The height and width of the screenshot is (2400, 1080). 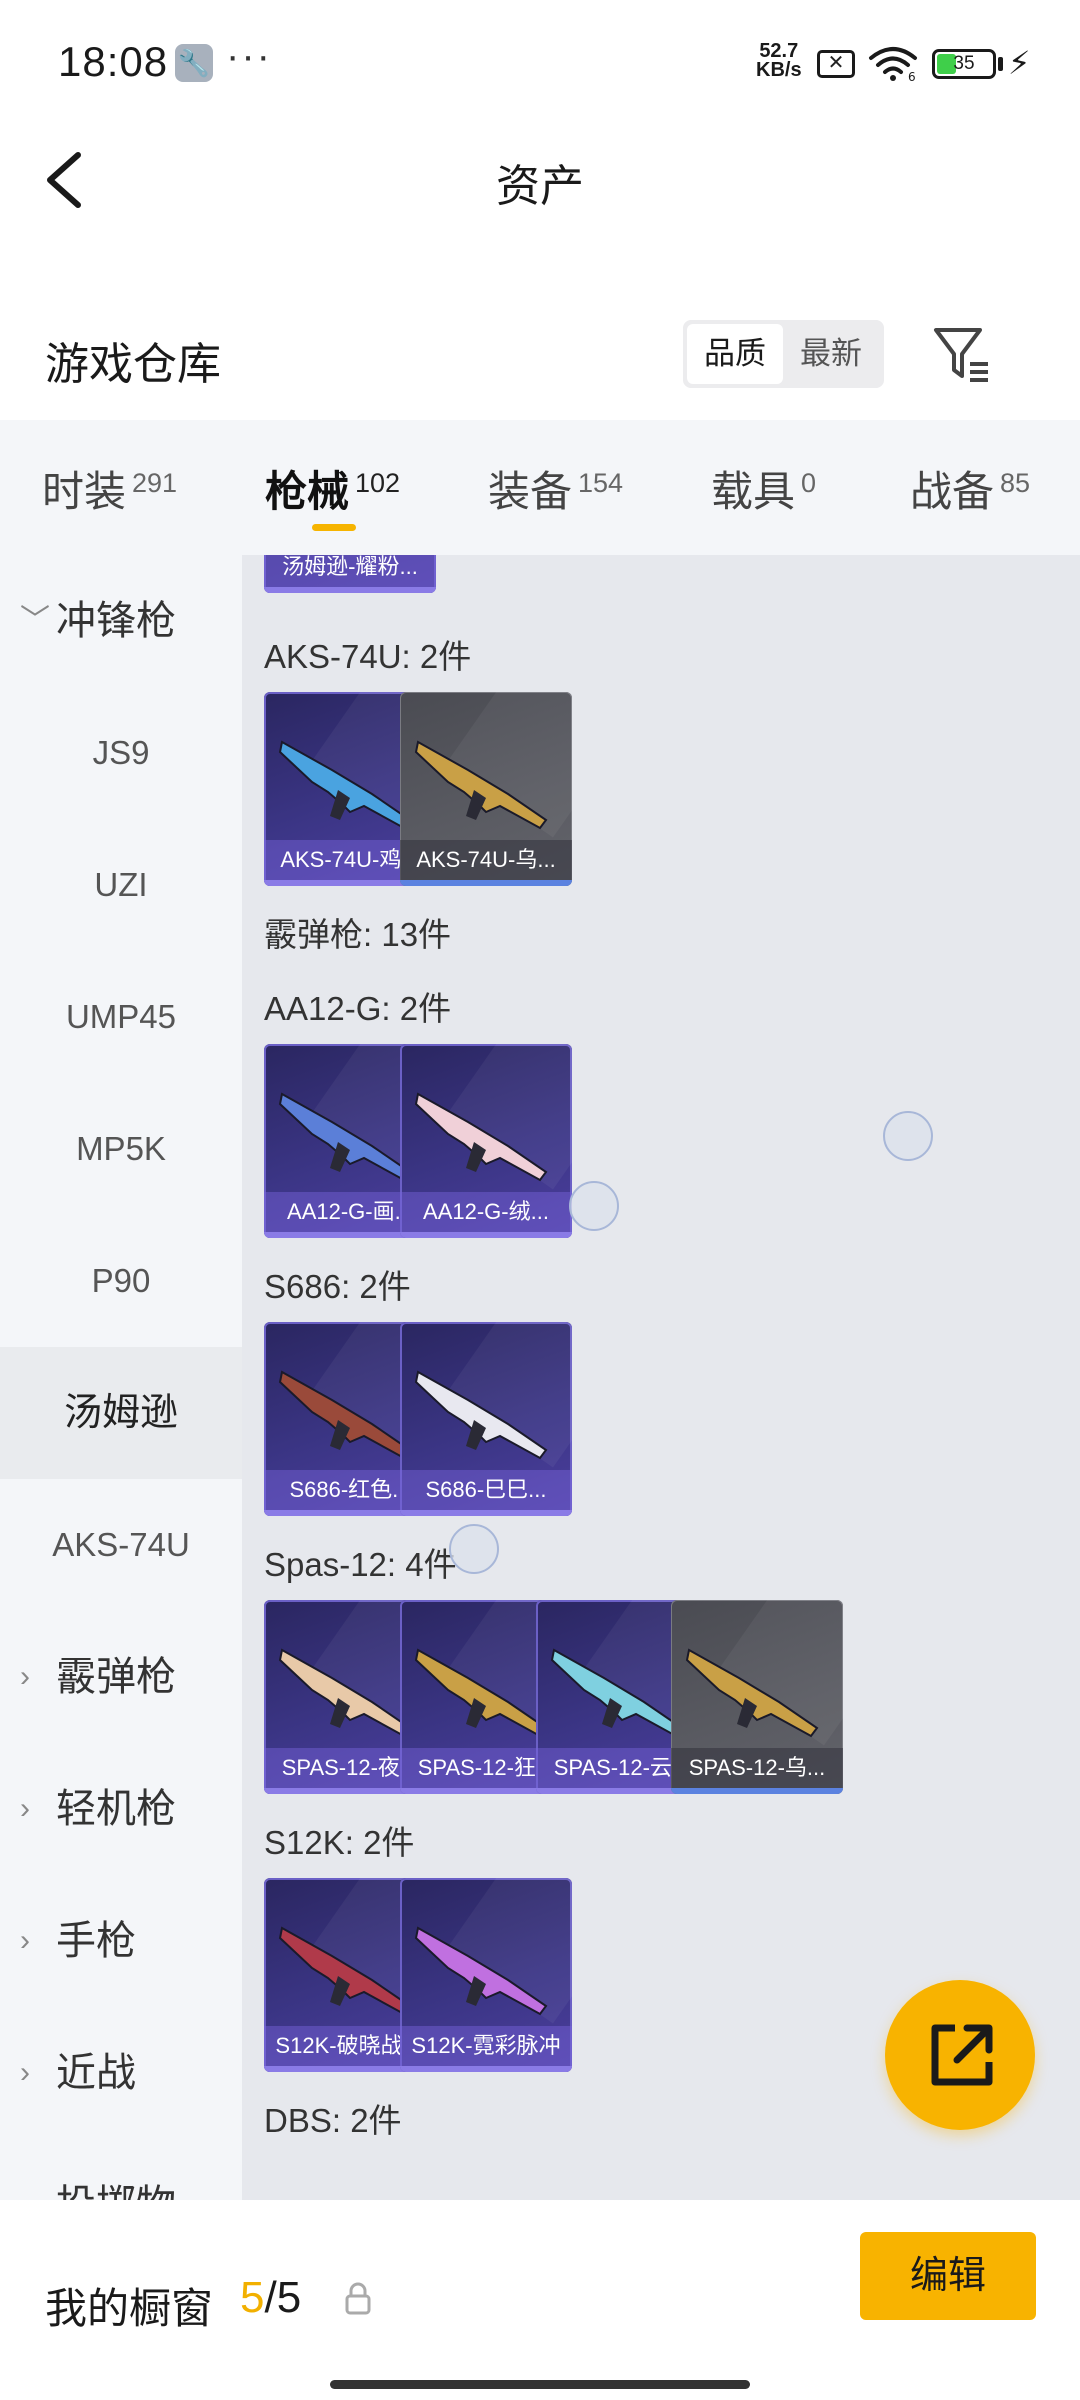 I want to click on group-label: Spas-12: 4件, so click(x=360, y=1564).